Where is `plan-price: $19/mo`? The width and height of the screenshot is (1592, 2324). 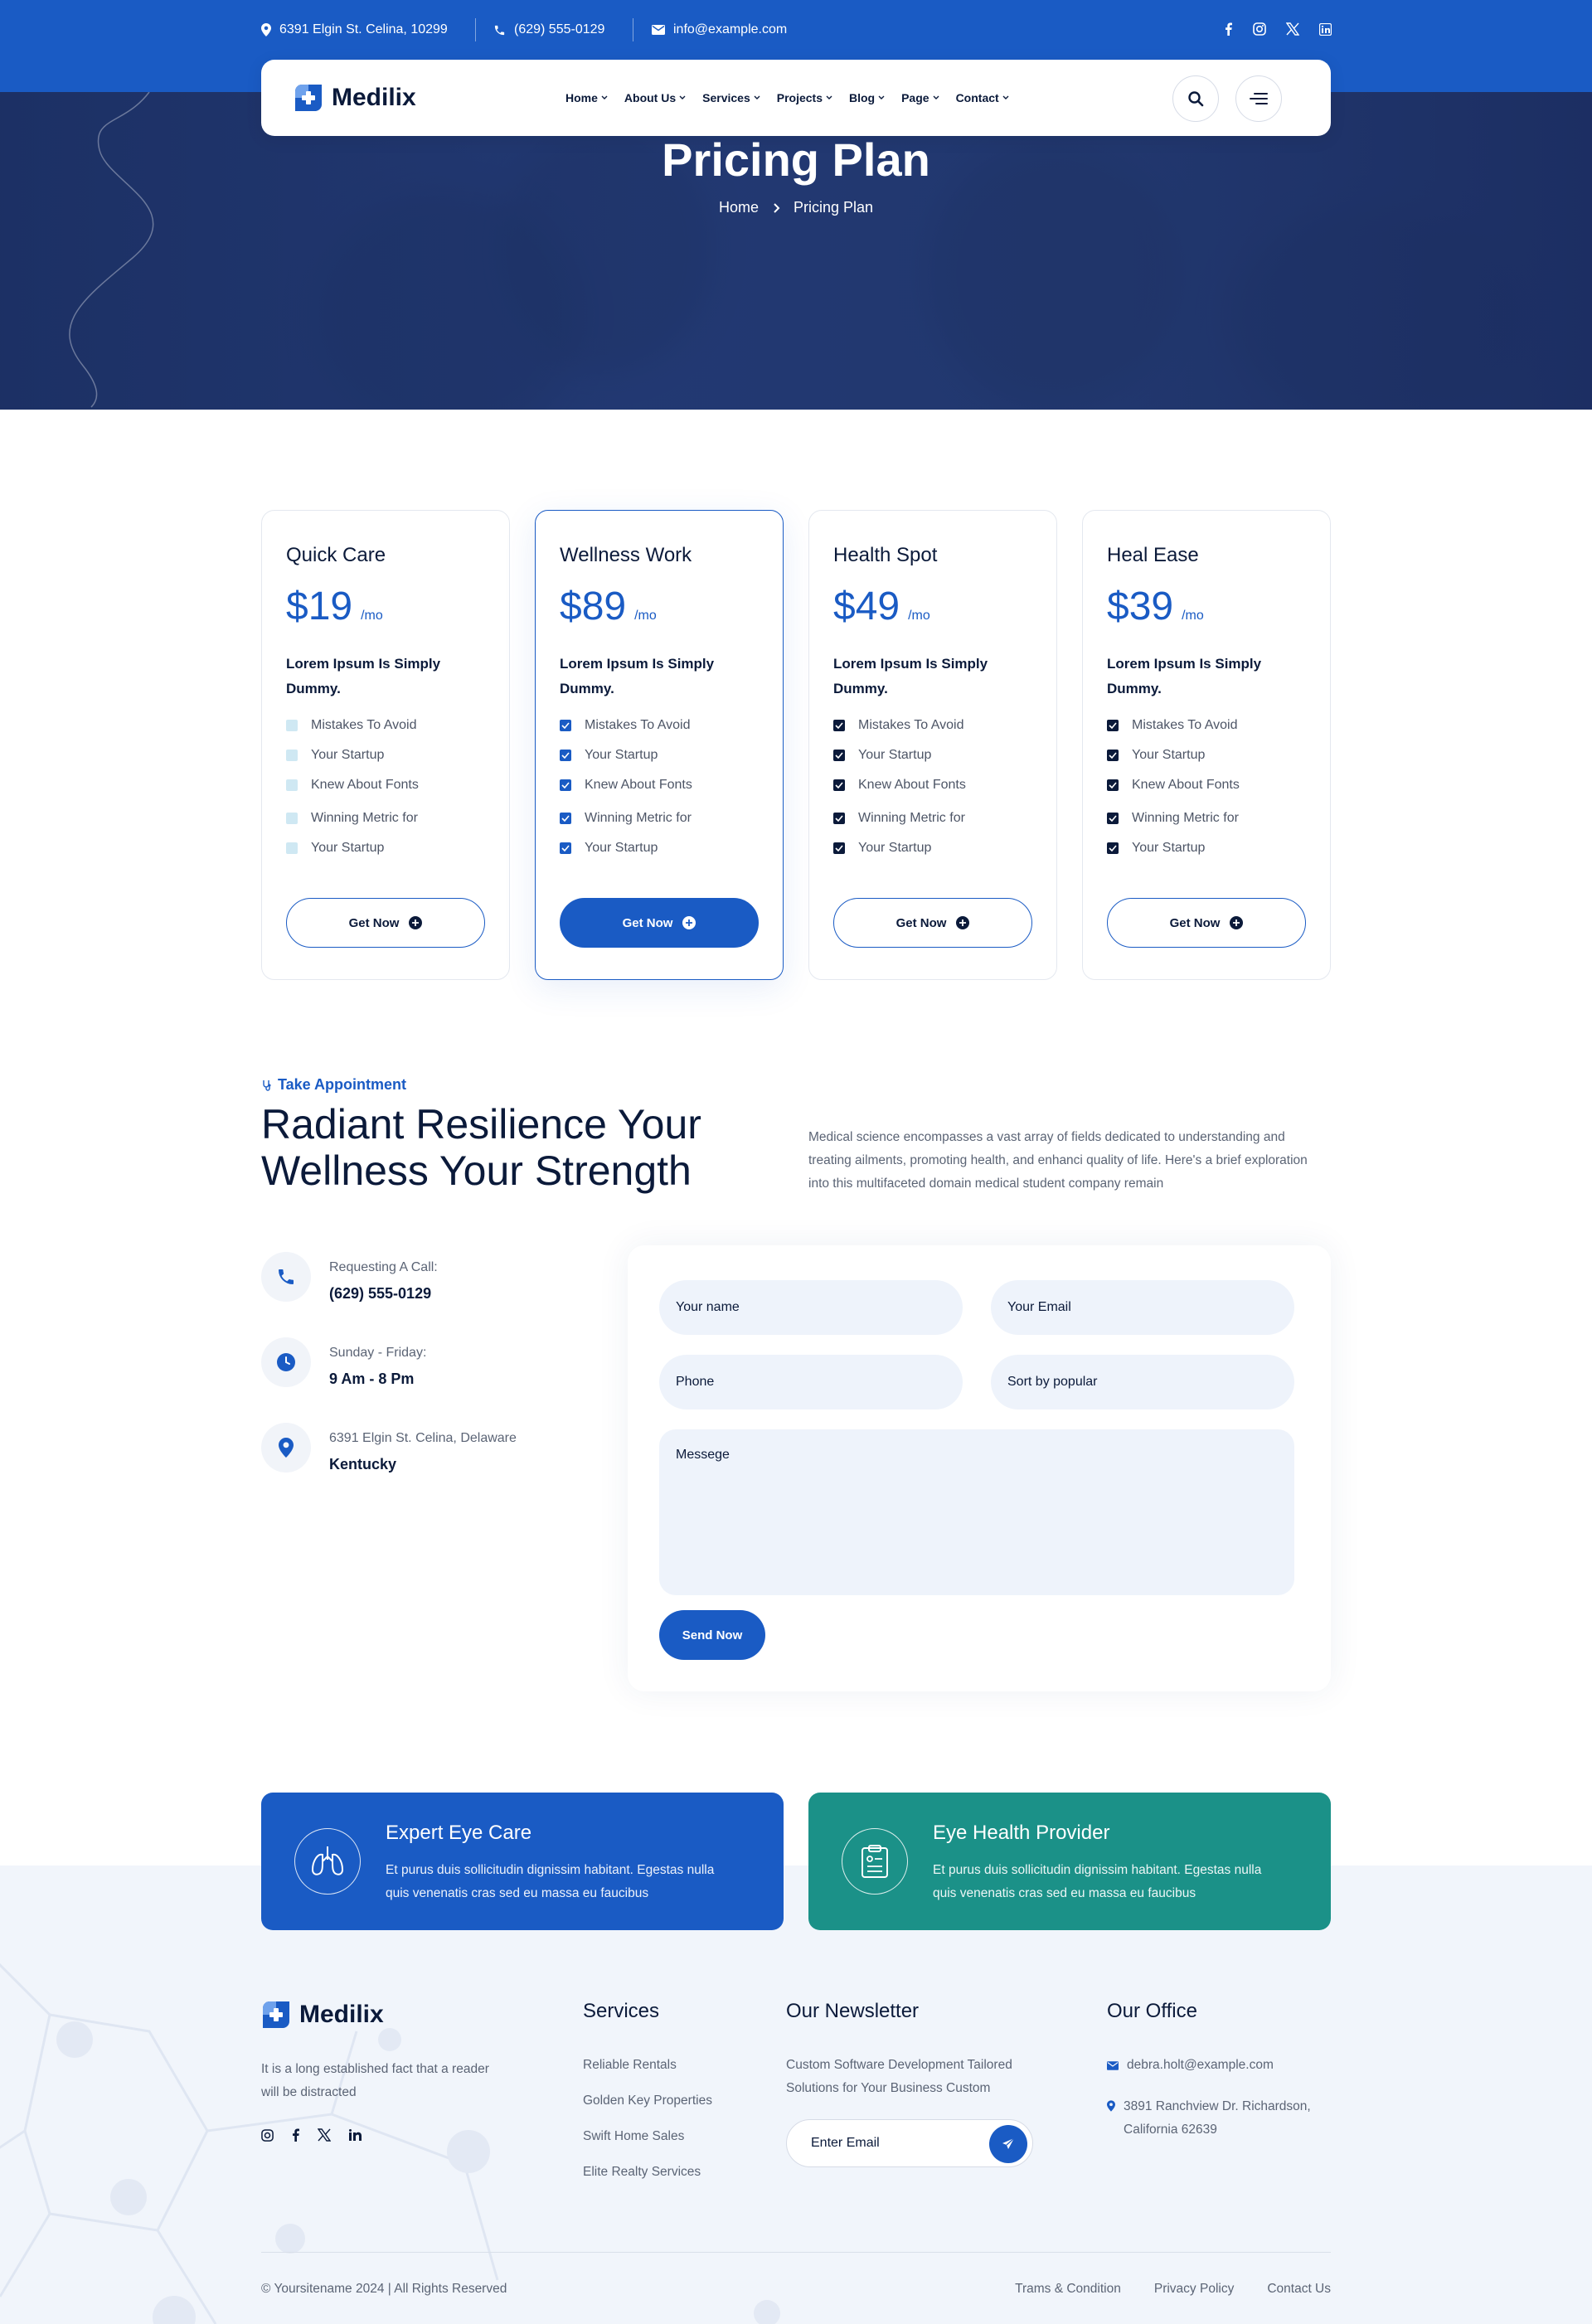
plan-price: $19/mo is located at coordinates (334, 607).